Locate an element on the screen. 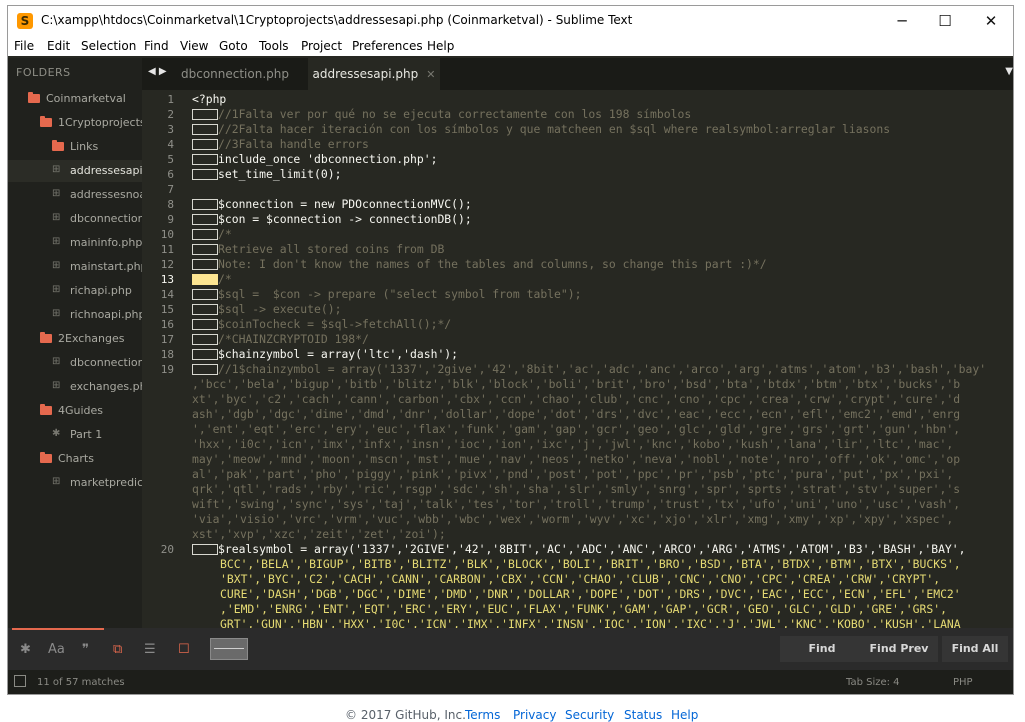  sidebar-item-label: exchanges.php is located at coordinates (106, 386).